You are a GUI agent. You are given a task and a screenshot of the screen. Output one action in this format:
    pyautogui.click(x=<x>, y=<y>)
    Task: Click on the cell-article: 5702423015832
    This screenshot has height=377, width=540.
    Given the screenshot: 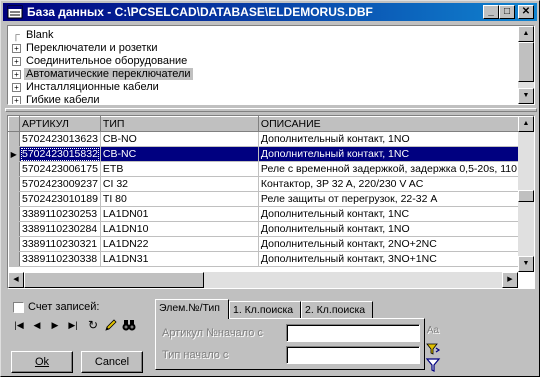 What is the action you would take?
    pyautogui.click(x=60, y=154)
    